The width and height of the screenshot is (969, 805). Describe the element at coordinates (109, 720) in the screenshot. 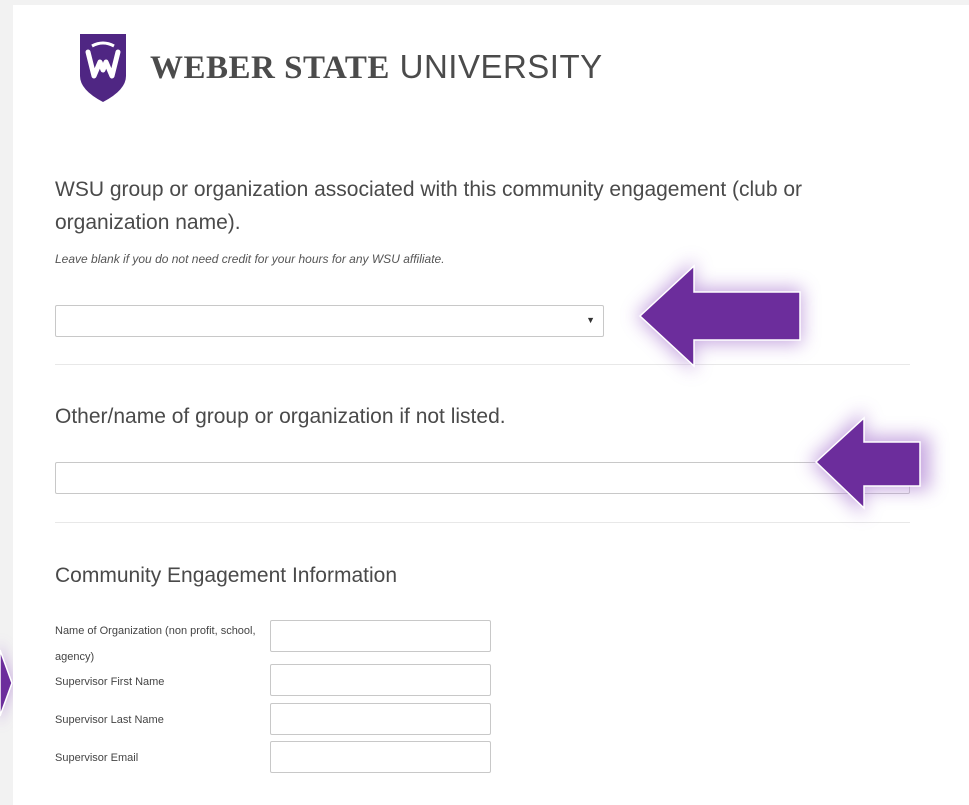

I see `supervisor-last-name-label: Supervisor Last Name` at that location.